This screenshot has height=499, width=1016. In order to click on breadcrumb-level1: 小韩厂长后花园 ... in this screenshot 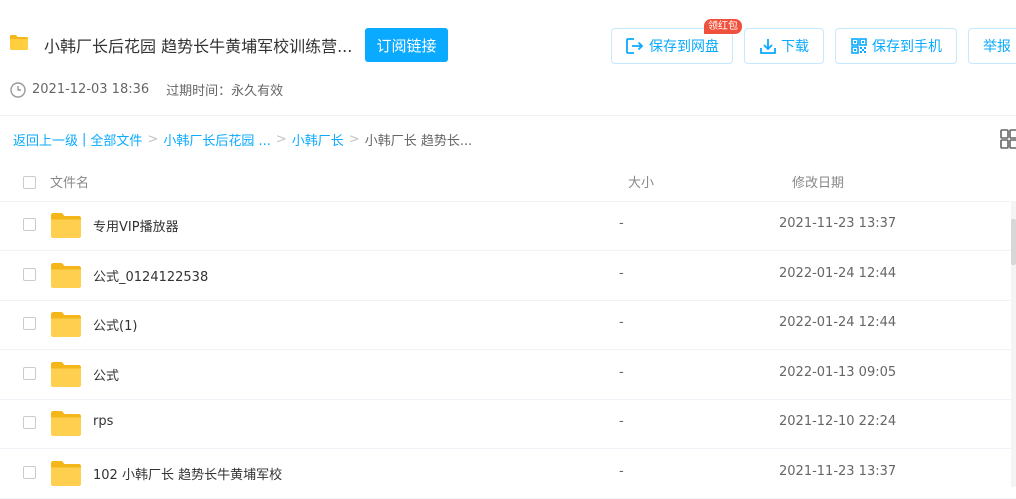, I will do `click(217, 139)`.